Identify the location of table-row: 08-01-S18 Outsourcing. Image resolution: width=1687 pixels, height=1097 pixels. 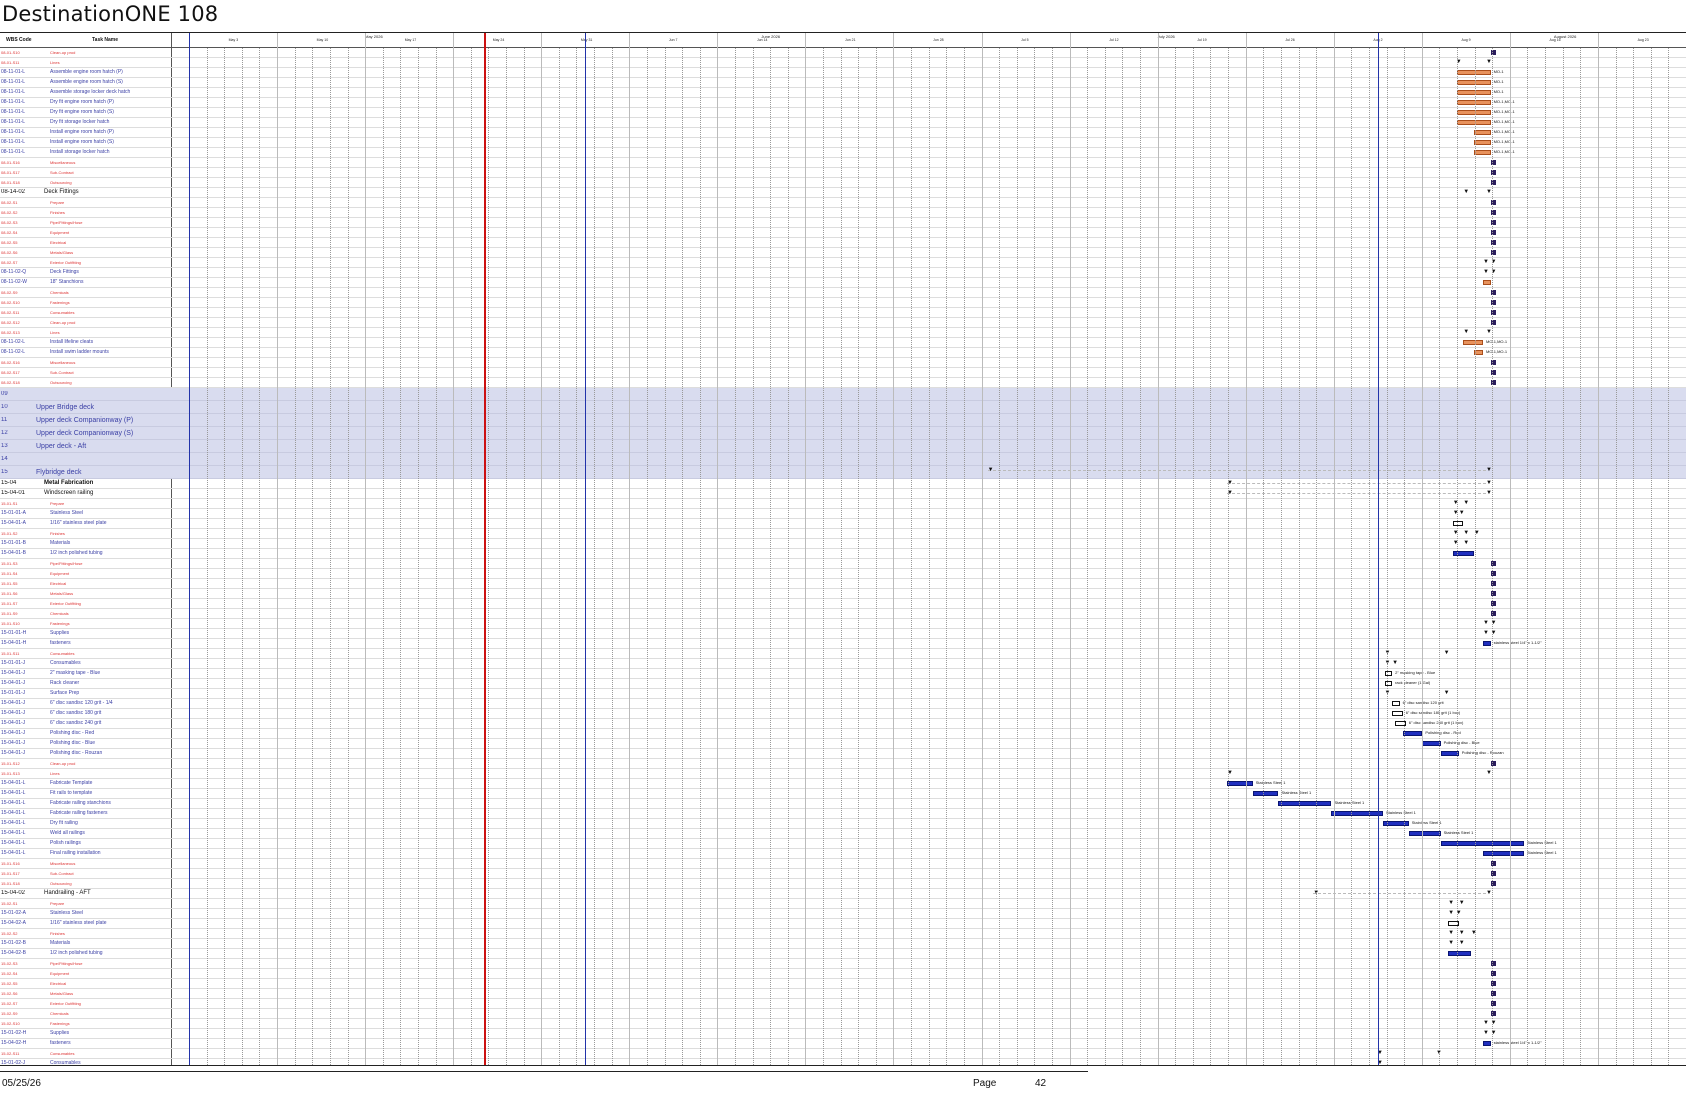
(843, 183).